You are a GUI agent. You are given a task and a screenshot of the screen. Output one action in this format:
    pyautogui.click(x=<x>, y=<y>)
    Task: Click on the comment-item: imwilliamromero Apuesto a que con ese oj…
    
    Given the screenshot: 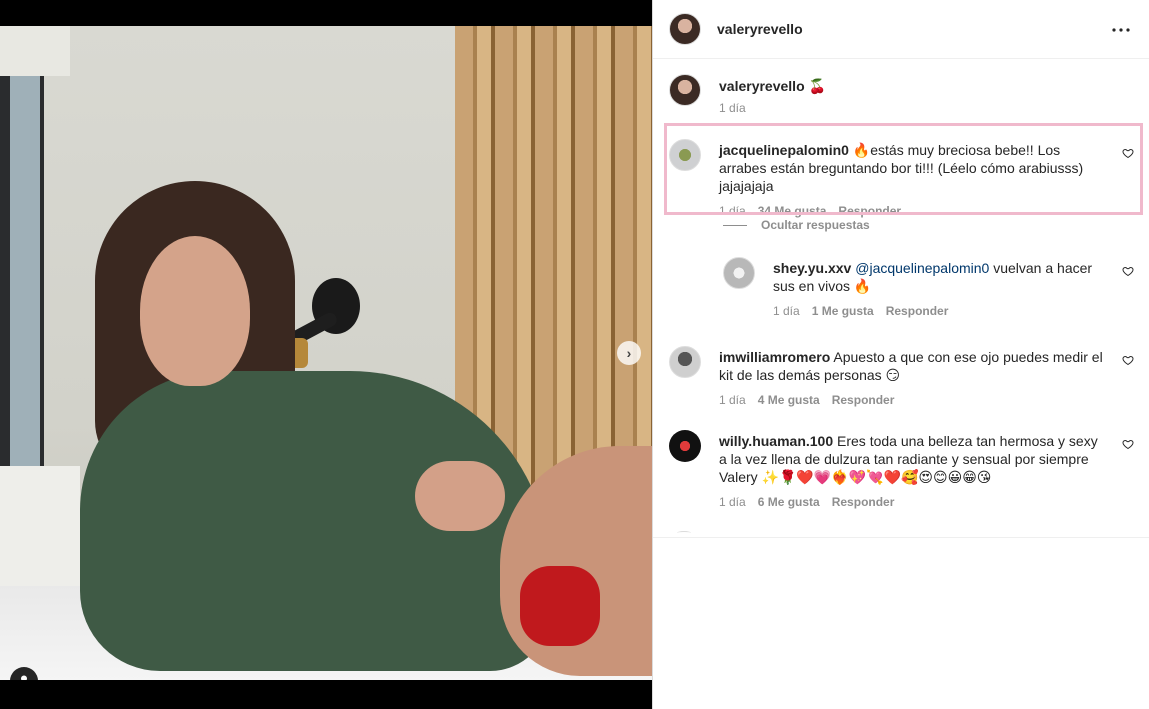 What is the action you would take?
    pyautogui.click(x=901, y=376)
    